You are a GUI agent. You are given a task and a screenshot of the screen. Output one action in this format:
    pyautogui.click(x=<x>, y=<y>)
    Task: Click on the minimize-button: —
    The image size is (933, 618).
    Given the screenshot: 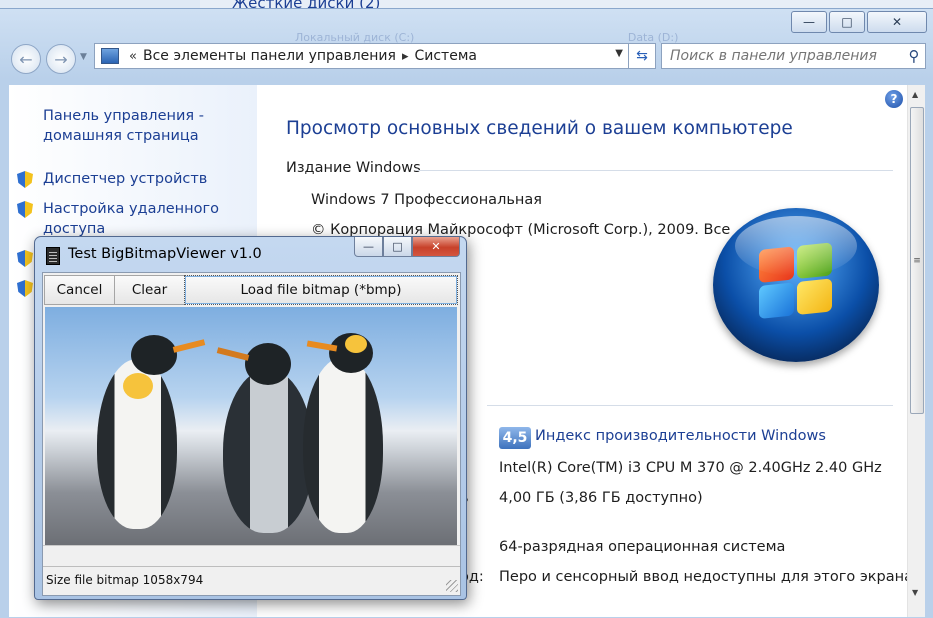 What is the action you would take?
    pyautogui.click(x=809, y=22)
    